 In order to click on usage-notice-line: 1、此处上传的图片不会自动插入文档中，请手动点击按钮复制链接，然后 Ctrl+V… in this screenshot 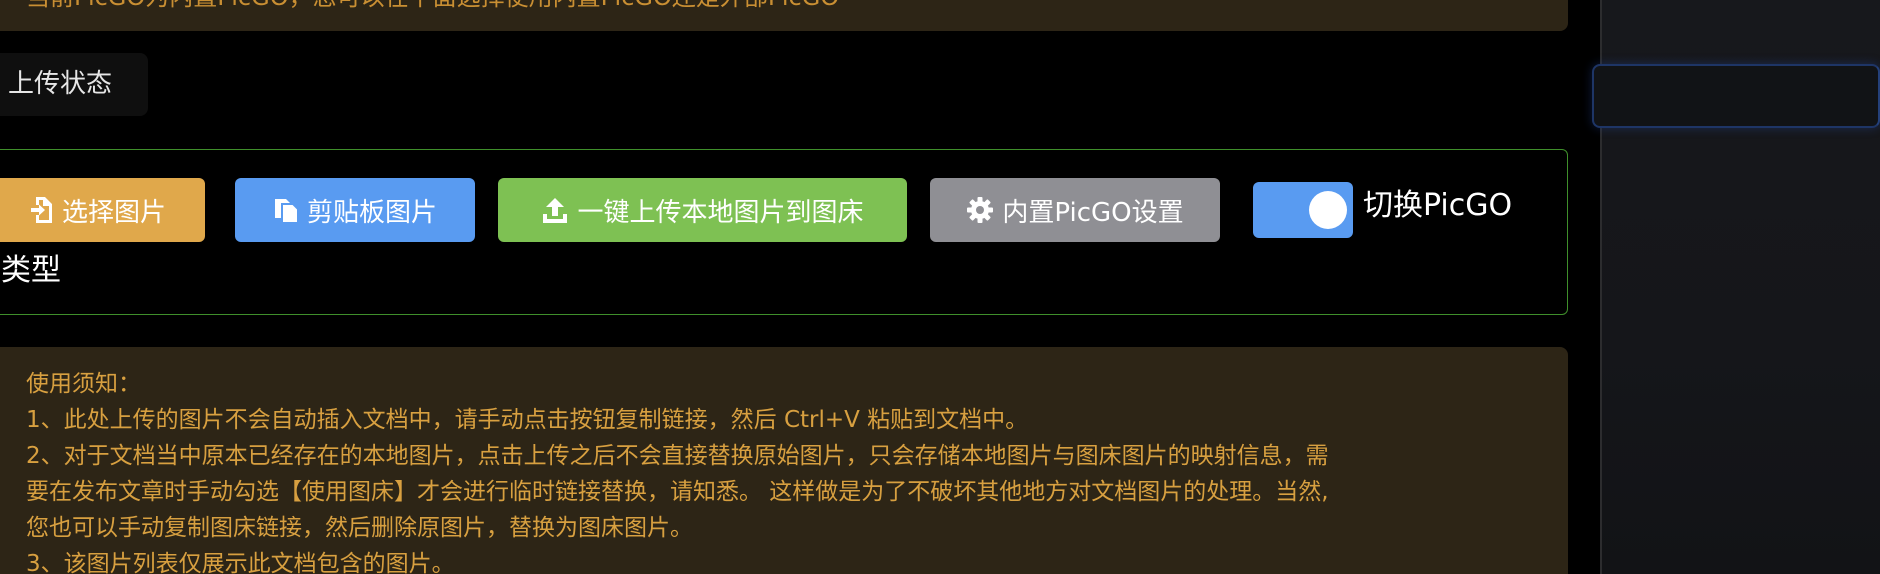, I will do `click(527, 420)`.